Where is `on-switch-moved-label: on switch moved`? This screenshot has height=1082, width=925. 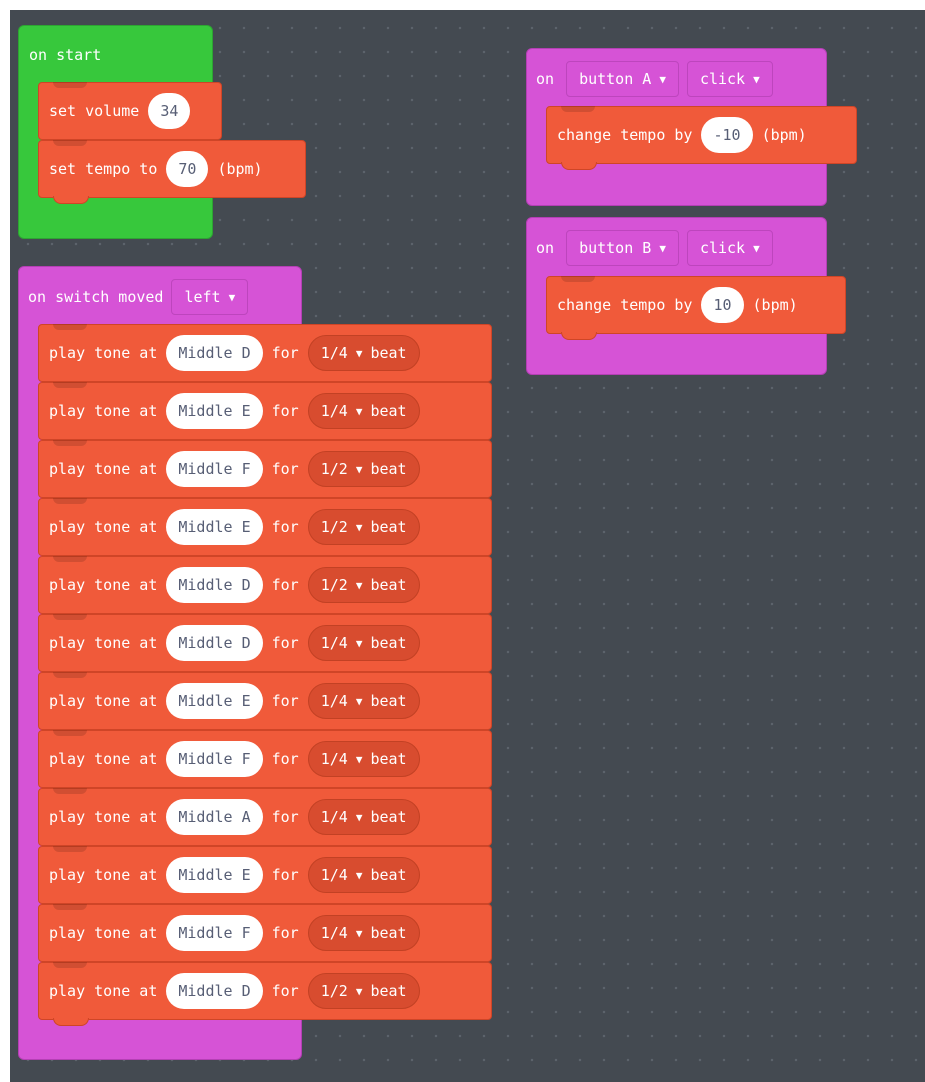
on-switch-moved-label: on switch moved is located at coordinates (96, 297).